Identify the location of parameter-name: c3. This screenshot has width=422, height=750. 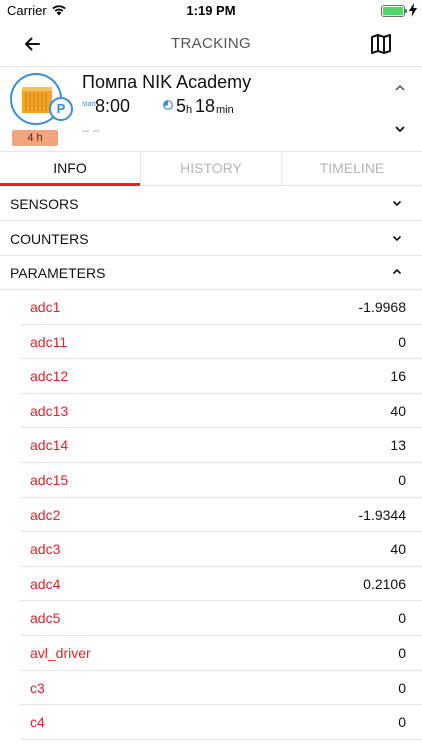
(37, 687).